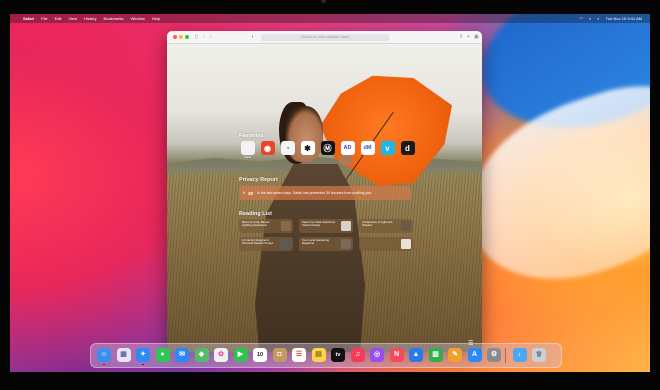 This screenshot has width=660, height=390. I want to click on menu-view: View, so click(72, 18).